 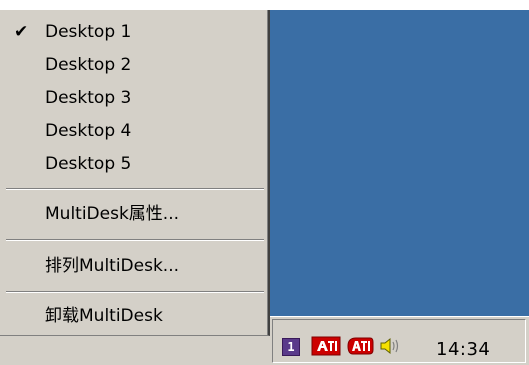 What do you see at coordinates (133, 164) in the screenshot?
I see `menu-item-desktop-5: Desktop 5` at bounding box center [133, 164].